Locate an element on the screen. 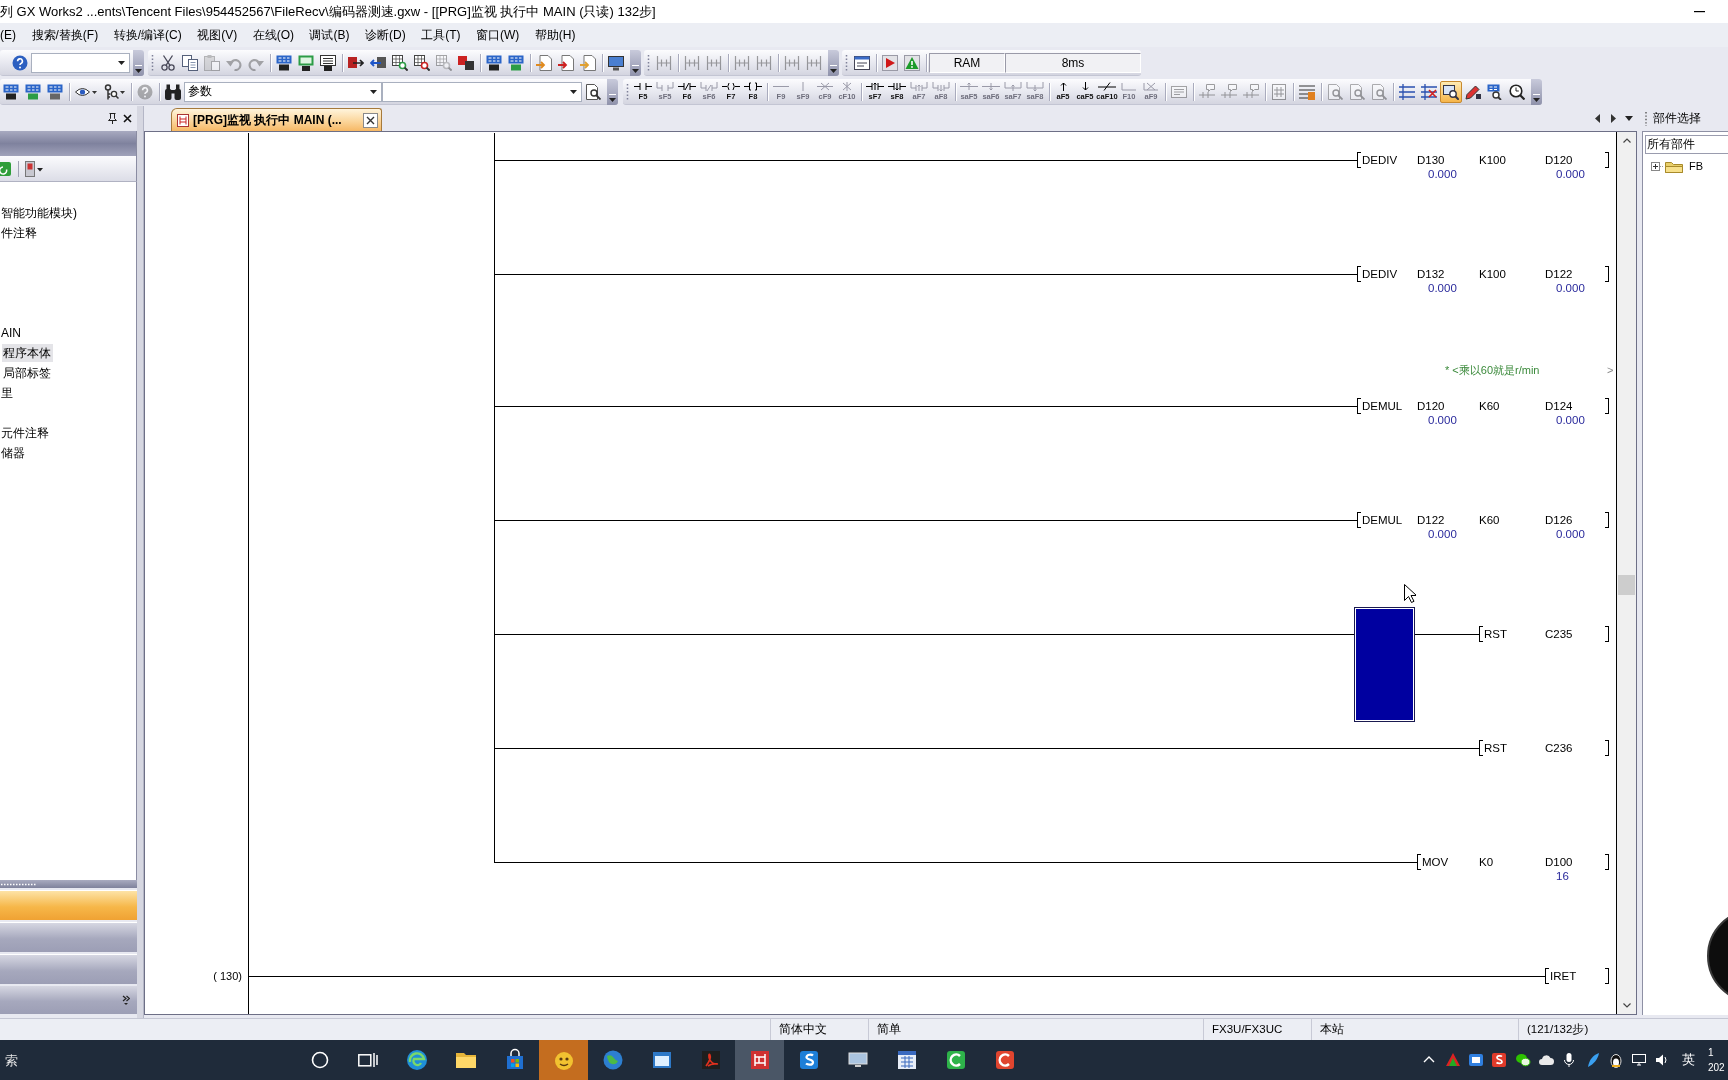 Image resolution: width=1728 pixels, height=1080 pixels. framed-lines-icon is located at coordinates (1179, 91).